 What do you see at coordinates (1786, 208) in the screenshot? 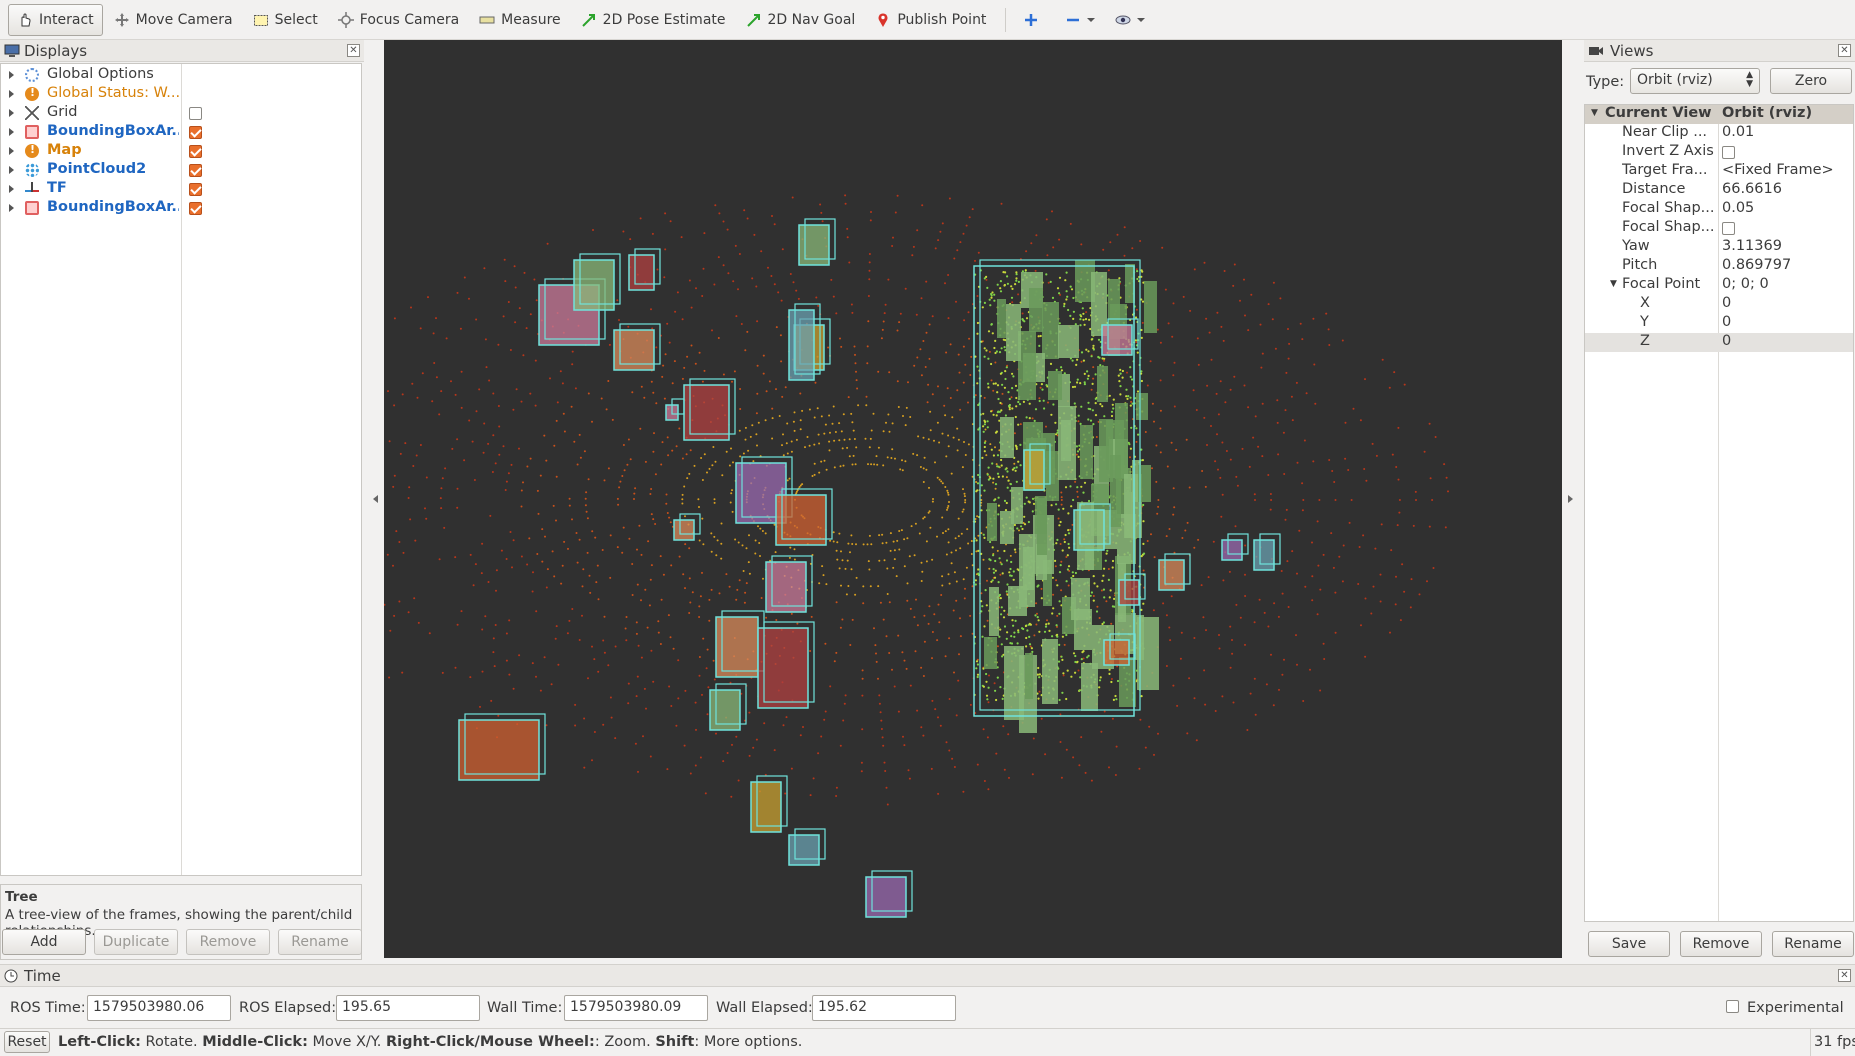
I see `view-property-value: 0.05` at bounding box center [1786, 208].